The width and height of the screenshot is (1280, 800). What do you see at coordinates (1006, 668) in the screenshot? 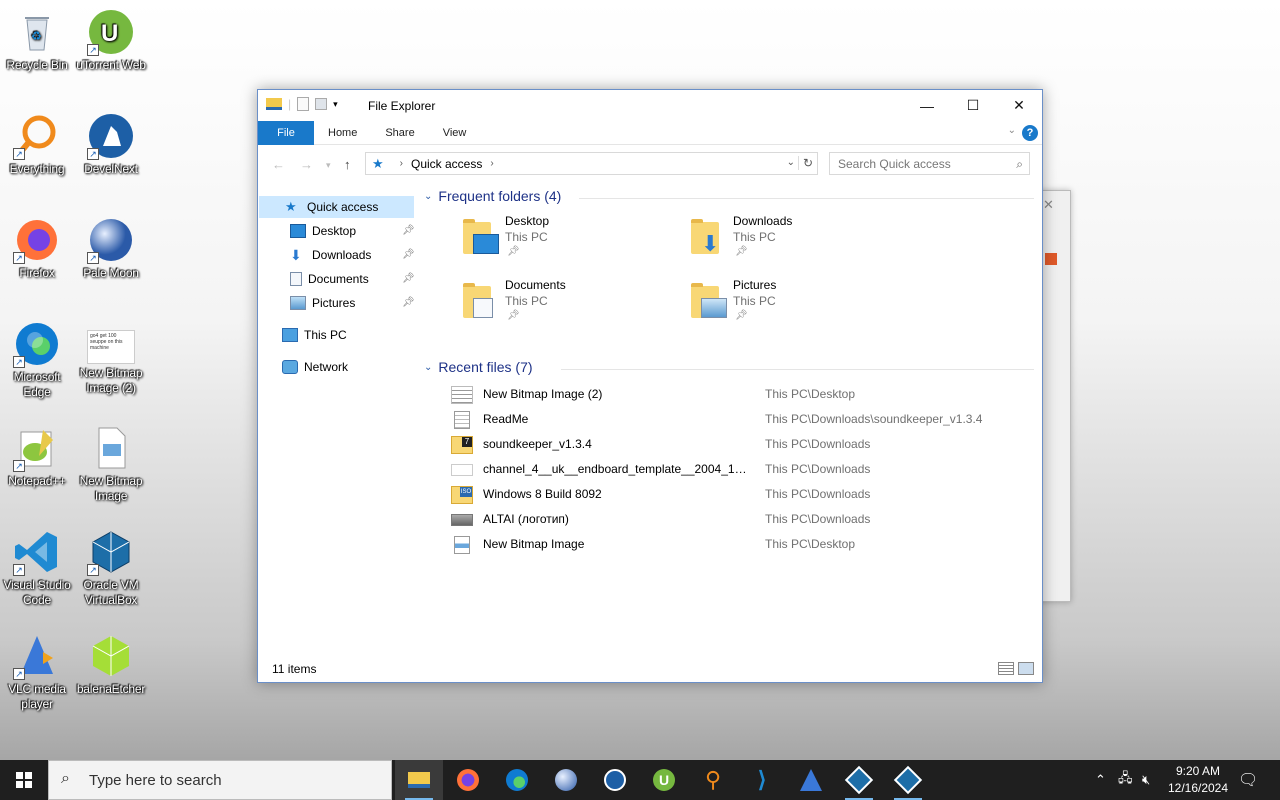
I see `details-view-icon` at bounding box center [1006, 668].